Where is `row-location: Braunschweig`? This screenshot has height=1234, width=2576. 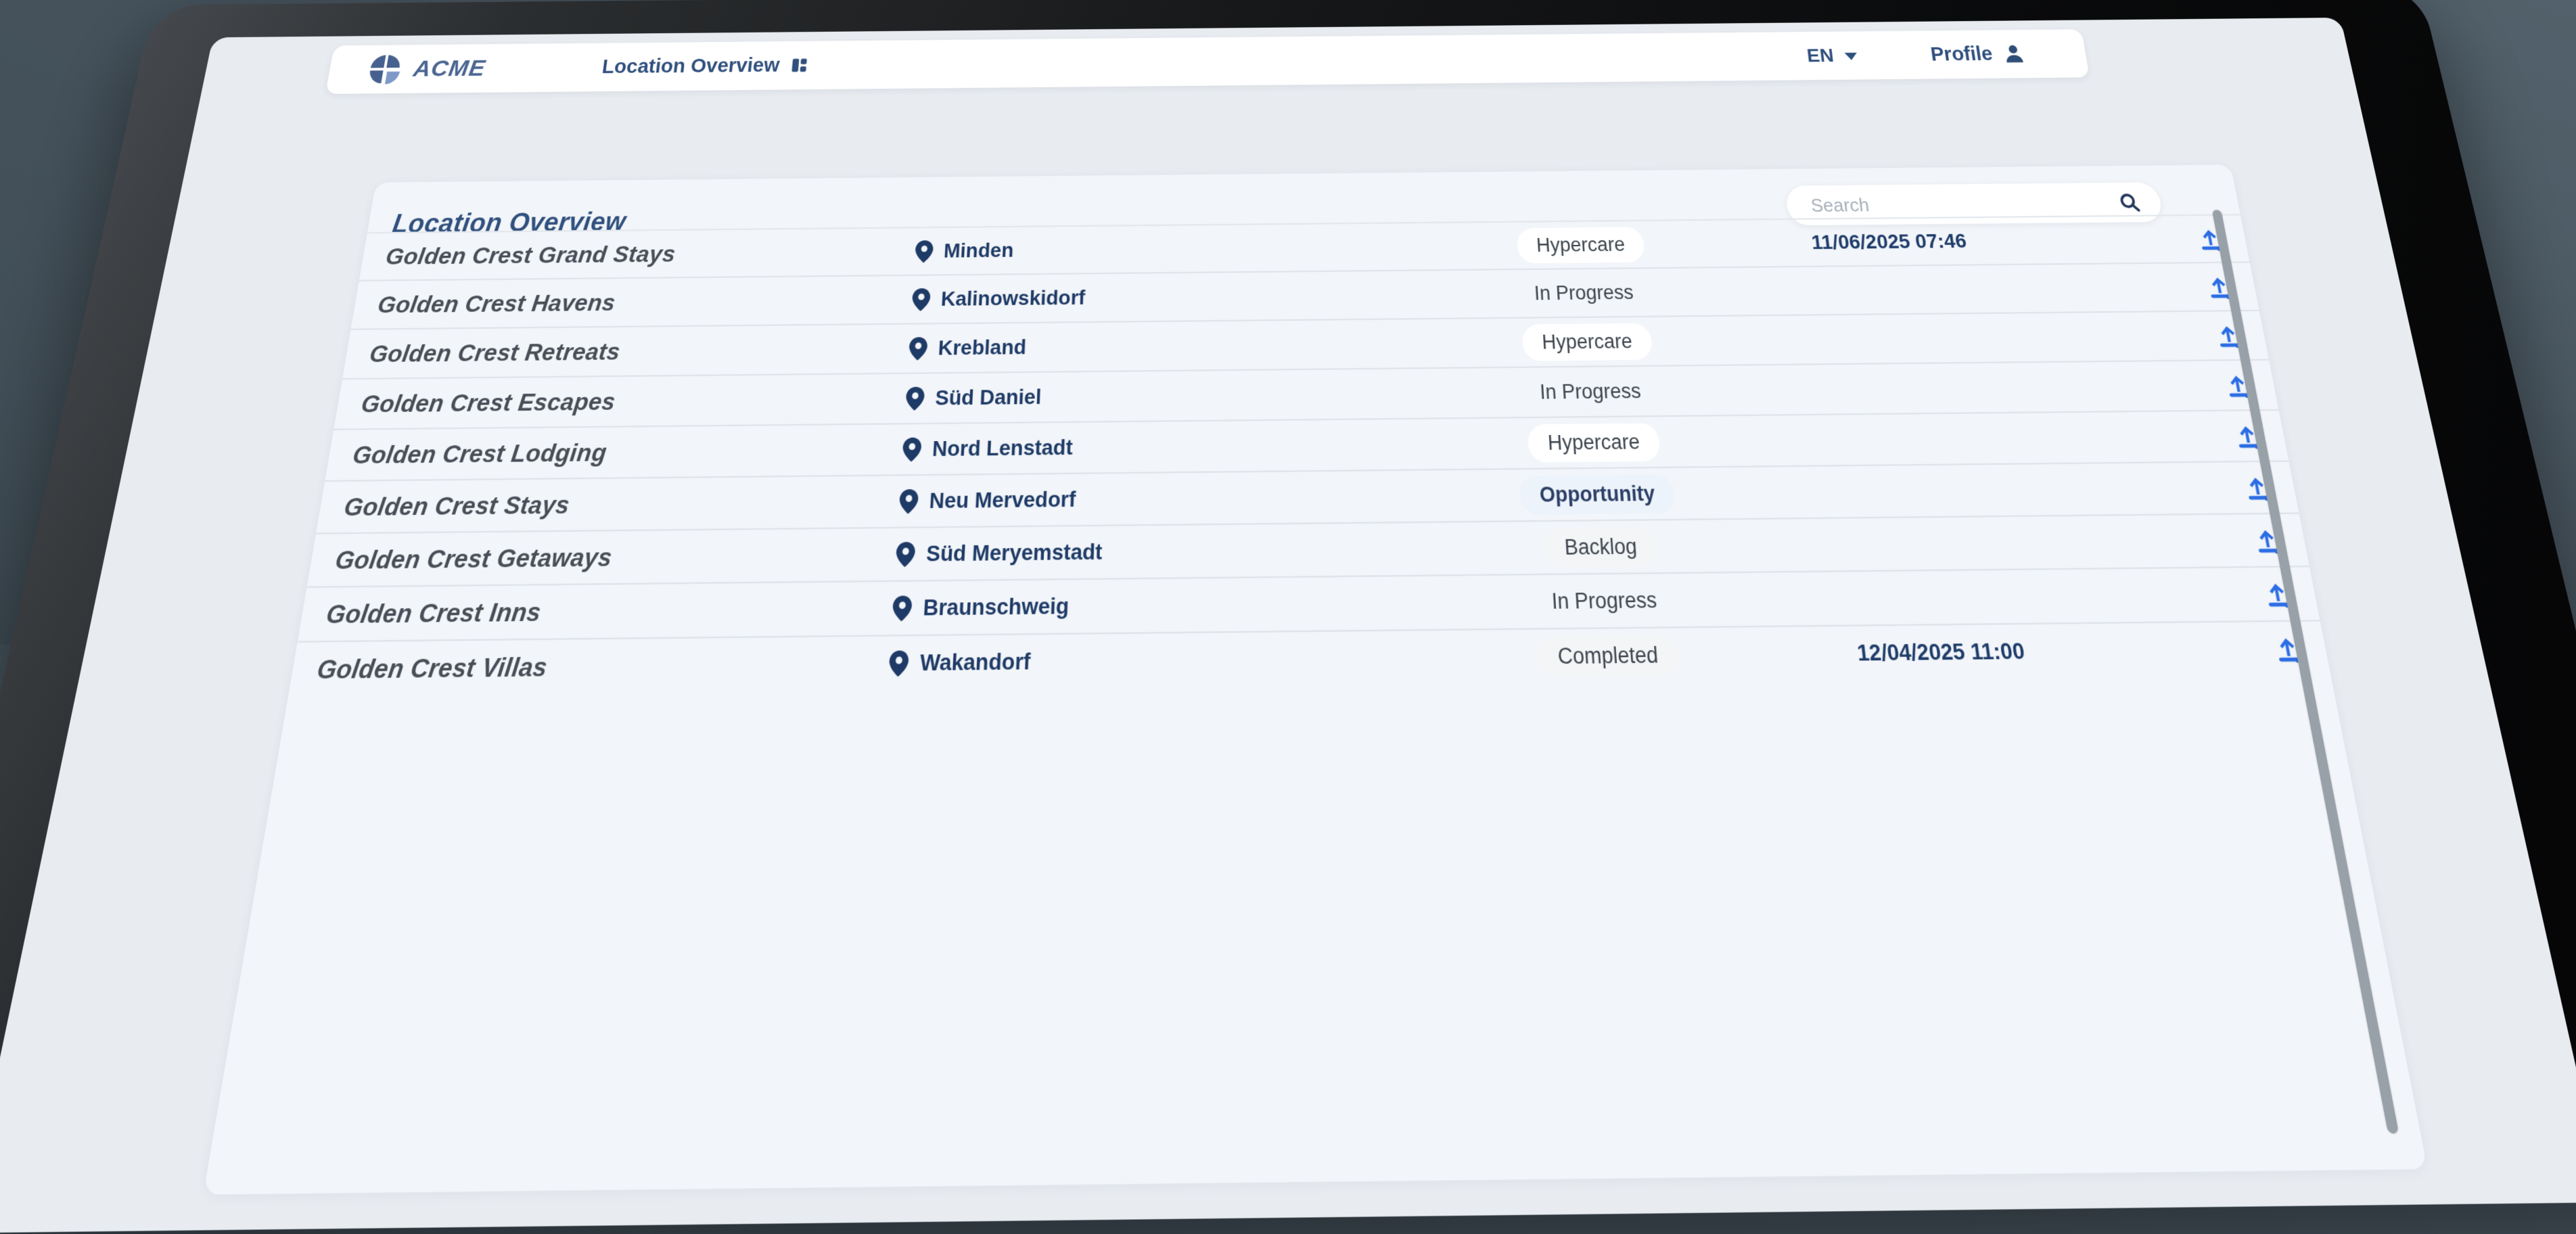 row-location: Braunschweig is located at coordinates (1185, 605).